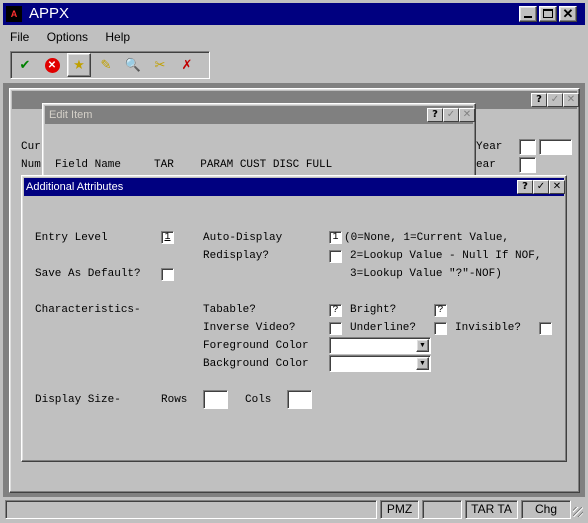 This screenshot has height=523, width=588. What do you see at coordinates (258, 400) in the screenshot?
I see `cols-label: Cols` at bounding box center [258, 400].